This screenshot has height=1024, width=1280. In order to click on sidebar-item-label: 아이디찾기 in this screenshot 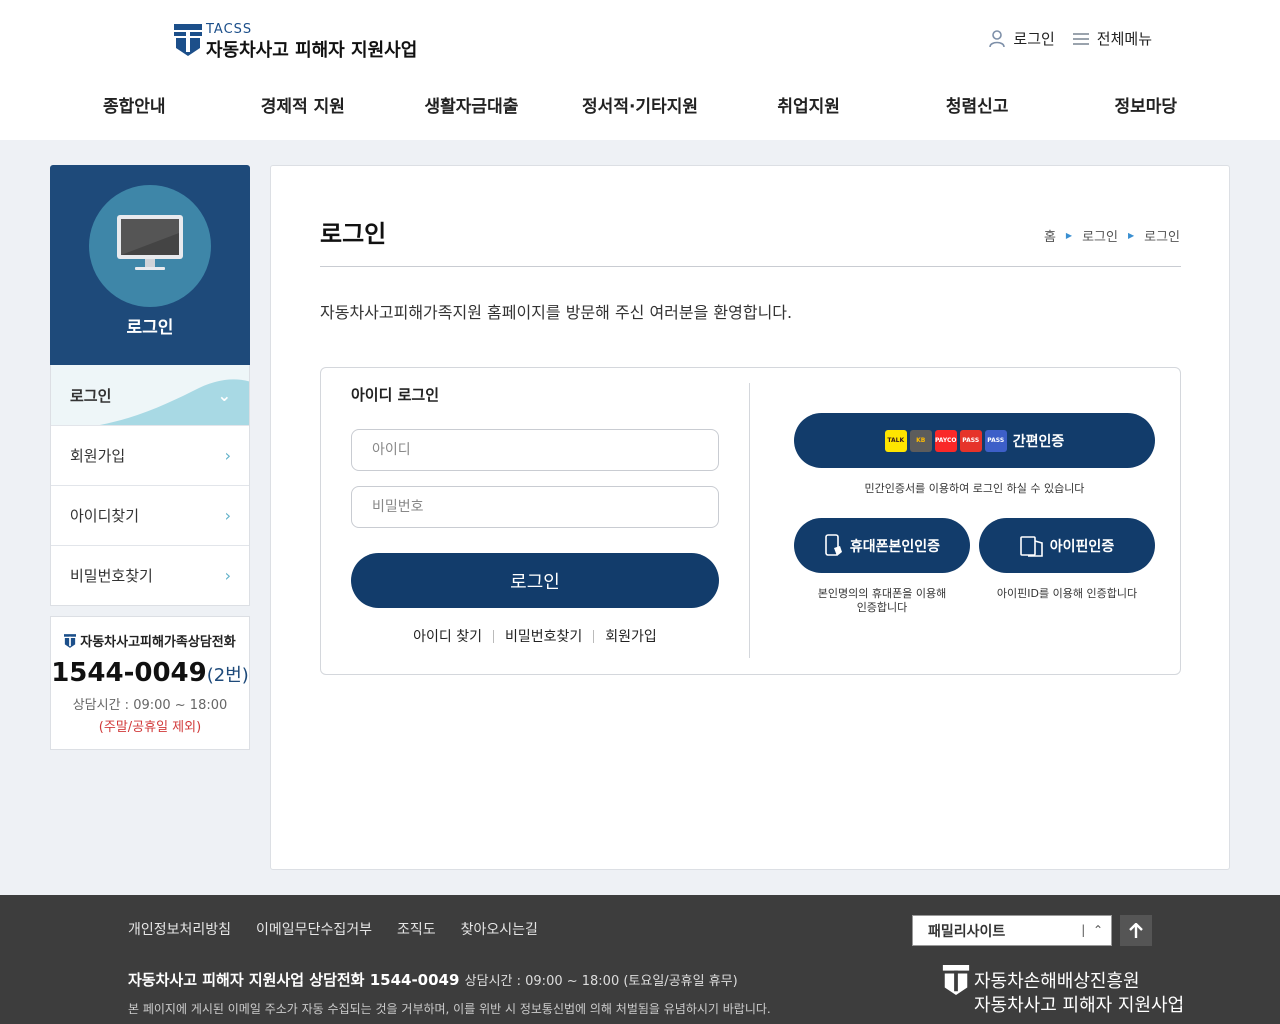, I will do `click(105, 516)`.